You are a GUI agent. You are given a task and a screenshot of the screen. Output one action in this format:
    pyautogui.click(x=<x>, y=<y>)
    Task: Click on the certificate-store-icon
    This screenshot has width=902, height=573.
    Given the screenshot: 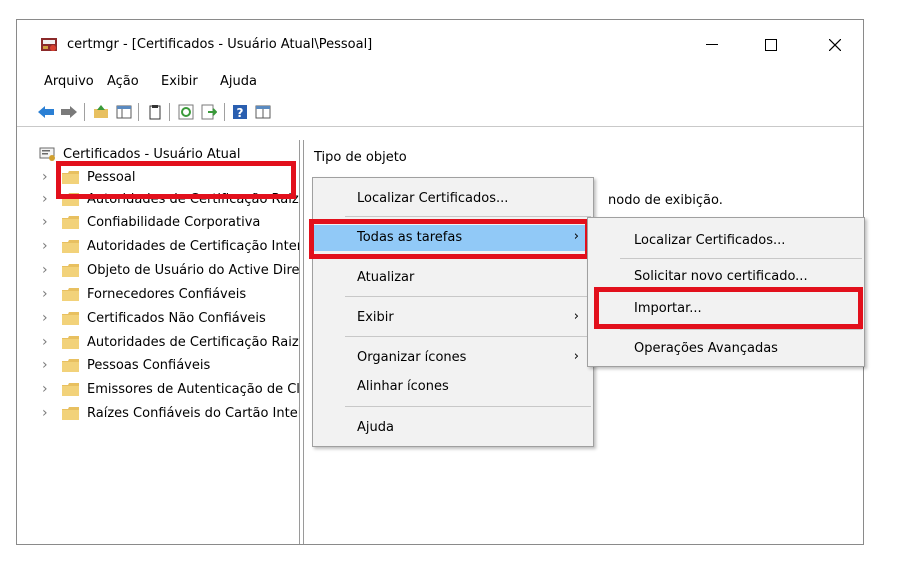 What is the action you would take?
    pyautogui.click(x=47, y=154)
    